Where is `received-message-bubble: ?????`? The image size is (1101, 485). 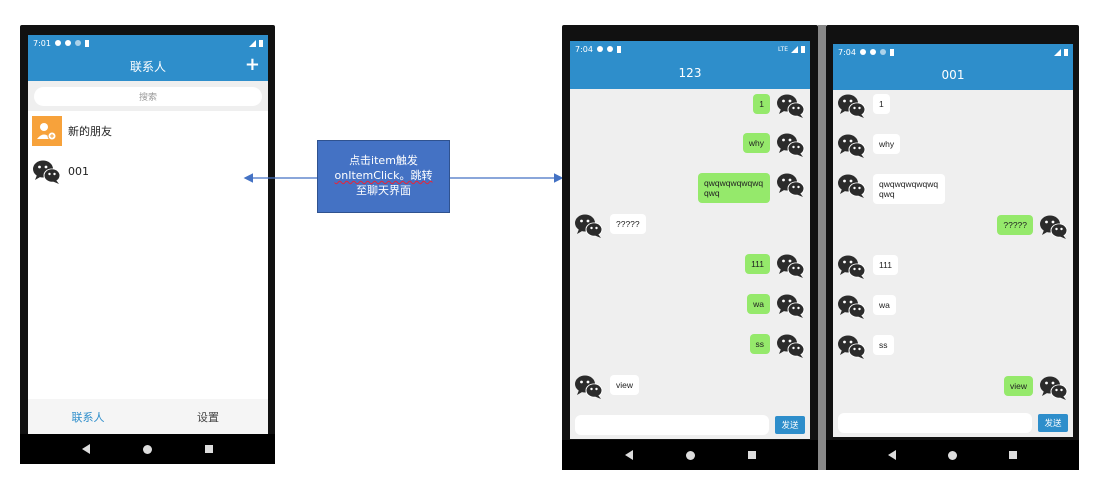 received-message-bubble: ????? is located at coordinates (628, 224).